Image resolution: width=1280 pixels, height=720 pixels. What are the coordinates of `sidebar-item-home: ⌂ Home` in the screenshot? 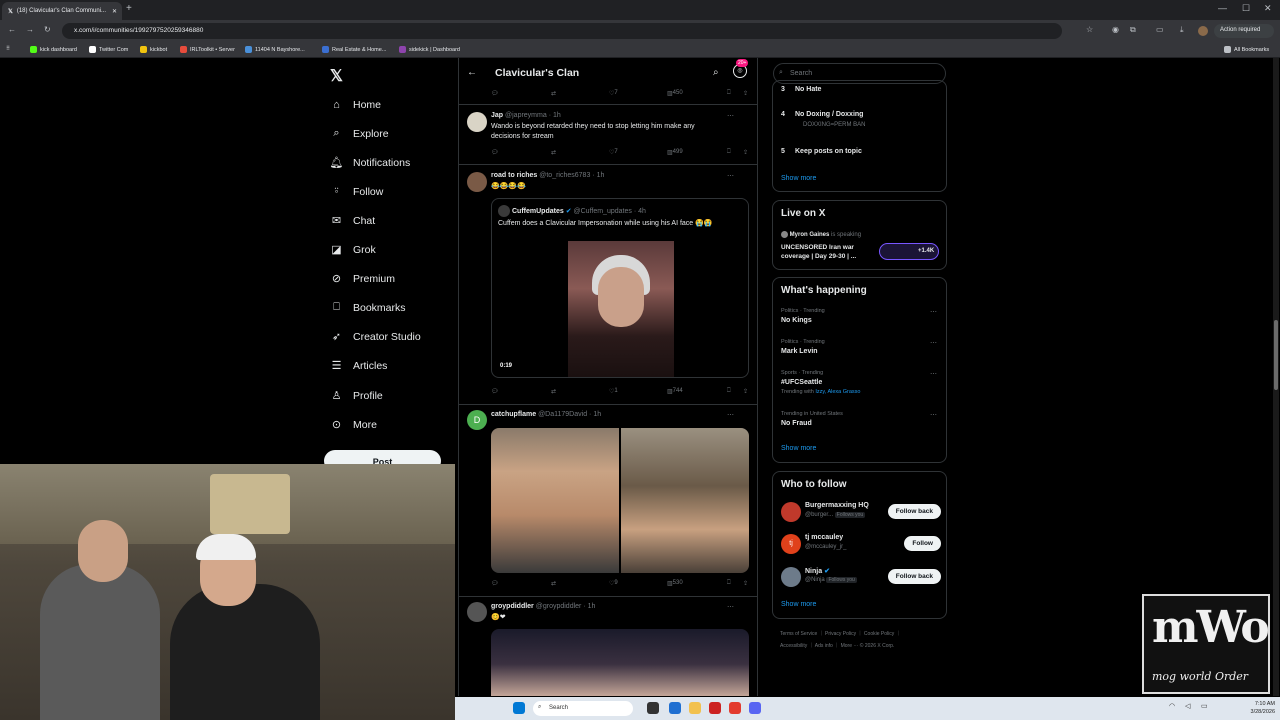 It's located at (355, 104).